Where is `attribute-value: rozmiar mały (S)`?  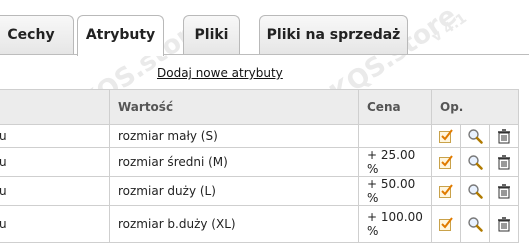 attribute-value: rozmiar mały (S) is located at coordinates (234, 136).